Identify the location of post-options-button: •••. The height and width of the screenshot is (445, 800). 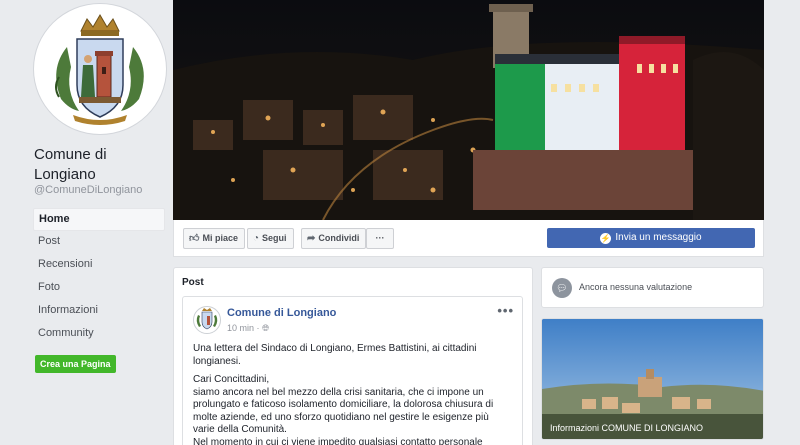
(505, 310).